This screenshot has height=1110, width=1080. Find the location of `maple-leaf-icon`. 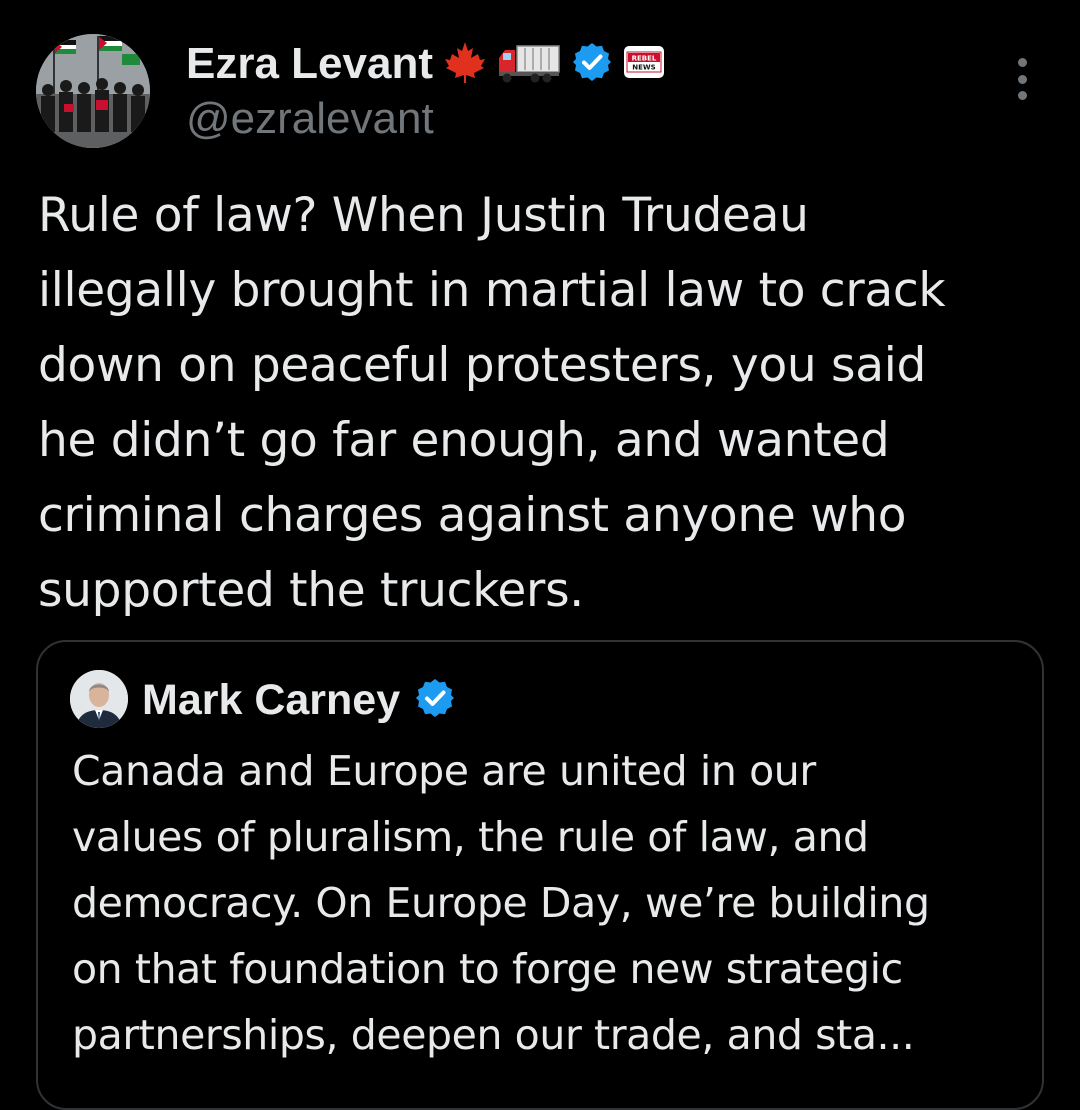

maple-leaf-icon is located at coordinates (465, 64).